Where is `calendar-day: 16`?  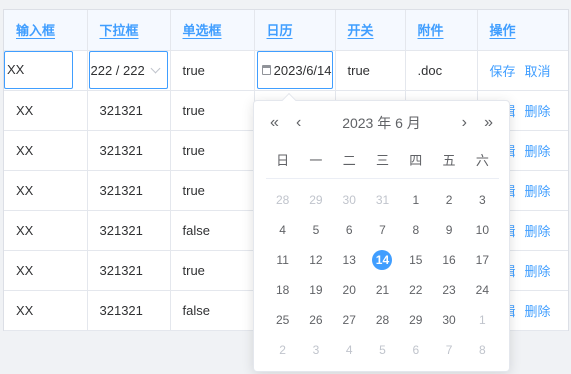
calendar-day: 16 is located at coordinates (448, 260).